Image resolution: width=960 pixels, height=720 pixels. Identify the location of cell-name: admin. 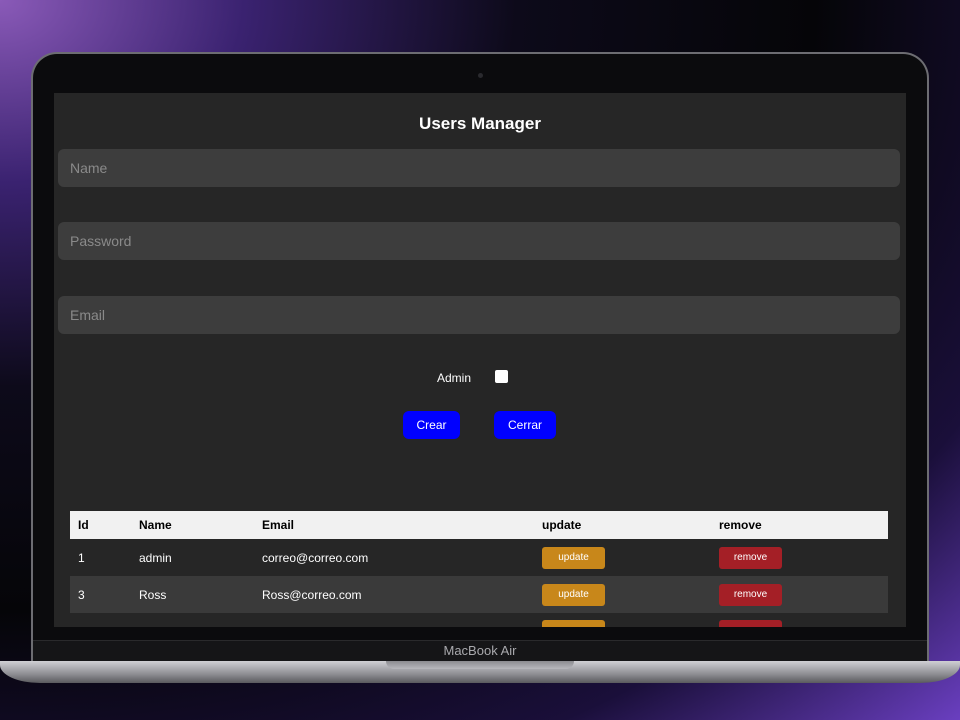
(192, 557).